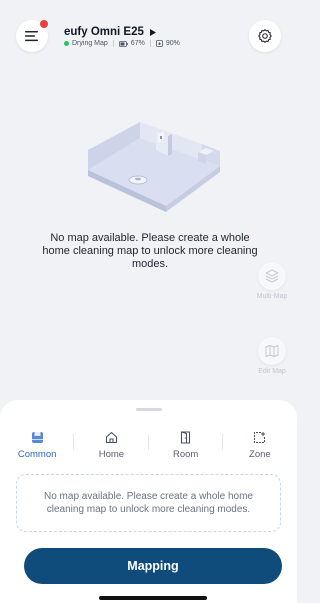 The height and width of the screenshot is (603, 320). Describe the element at coordinates (111, 454) in the screenshot. I see `tab-home-label: Home` at that location.